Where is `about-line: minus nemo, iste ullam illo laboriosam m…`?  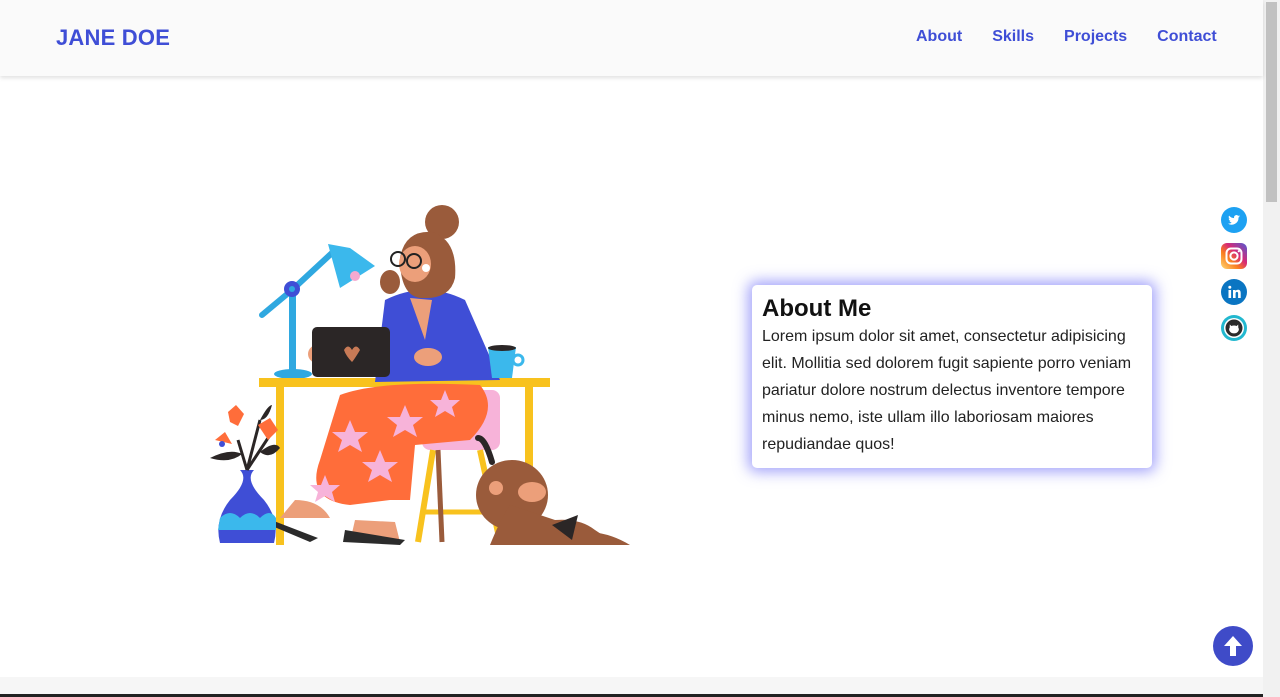 about-line: minus nemo, iste ullam illo laboriosam m… is located at coordinates (928, 417).